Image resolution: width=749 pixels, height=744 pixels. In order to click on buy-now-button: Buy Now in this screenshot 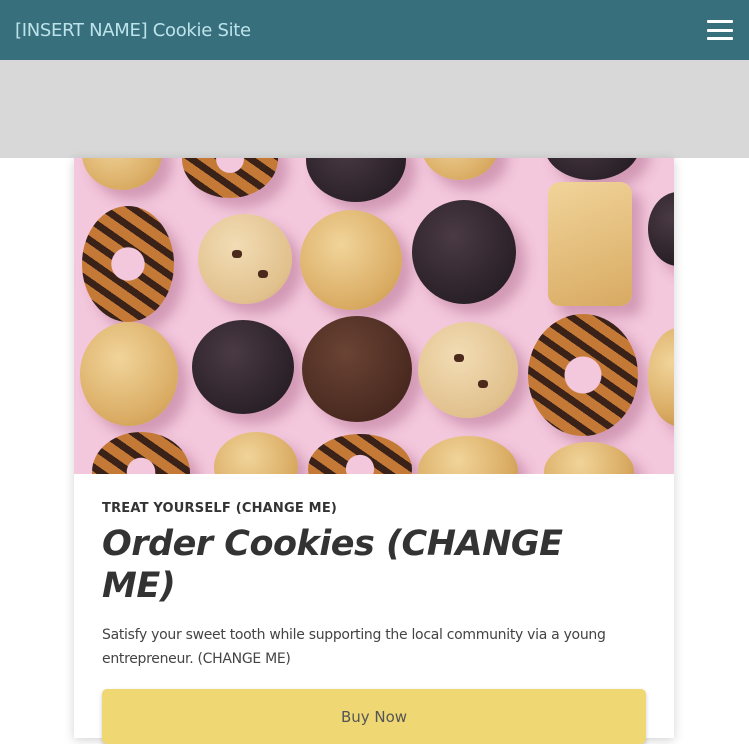, I will do `click(374, 716)`.